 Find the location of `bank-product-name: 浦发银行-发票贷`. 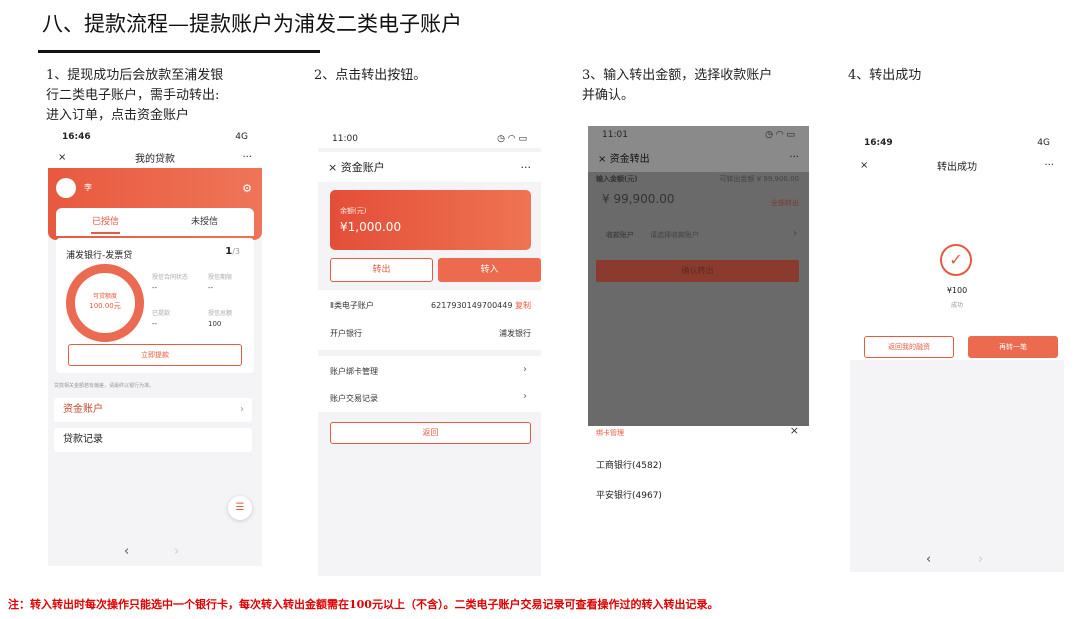

bank-product-name: 浦发银行-发票贷 is located at coordinates (99, 256).